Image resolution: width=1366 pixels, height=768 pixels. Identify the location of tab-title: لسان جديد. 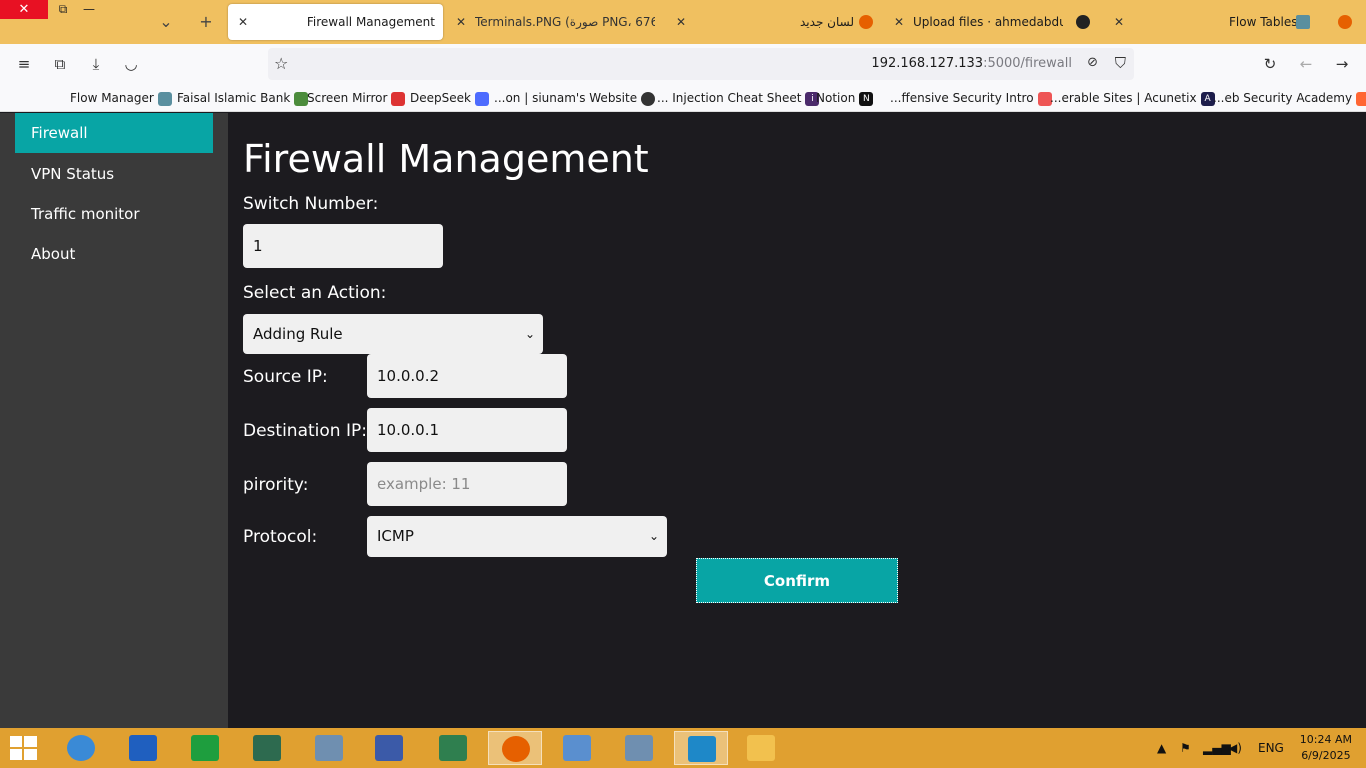
(827, 22).